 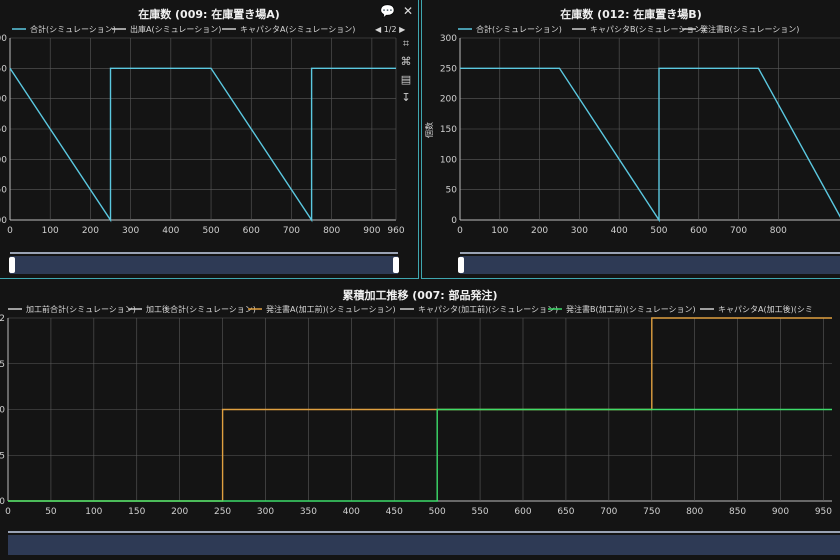 What do you see at coordinates (396, 265) in the screenshot?
I see `zoom-handle-right` at bounding box center [396, 265].